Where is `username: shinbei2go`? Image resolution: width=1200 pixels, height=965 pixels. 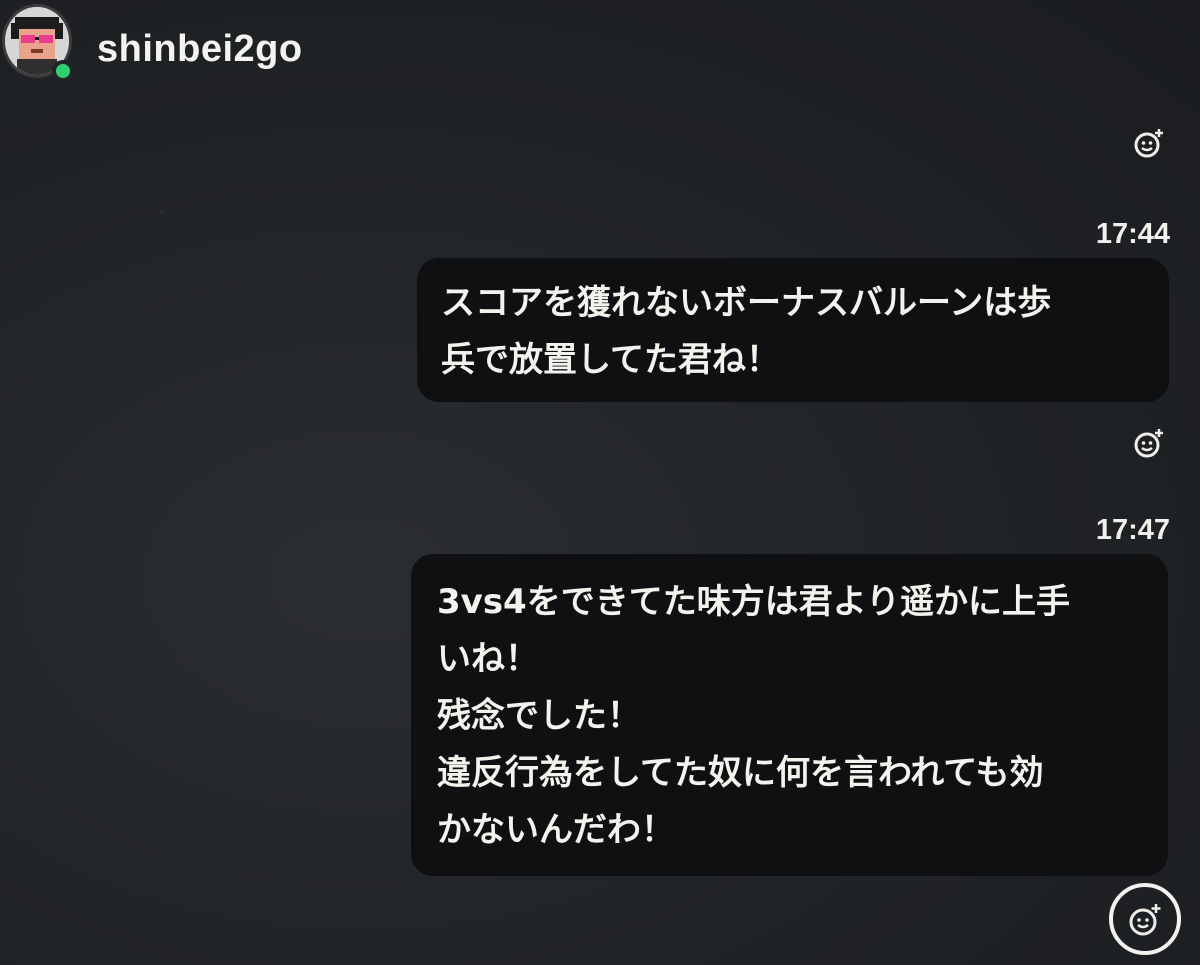
username: shinbei2go is located at coordinates (200, 49).